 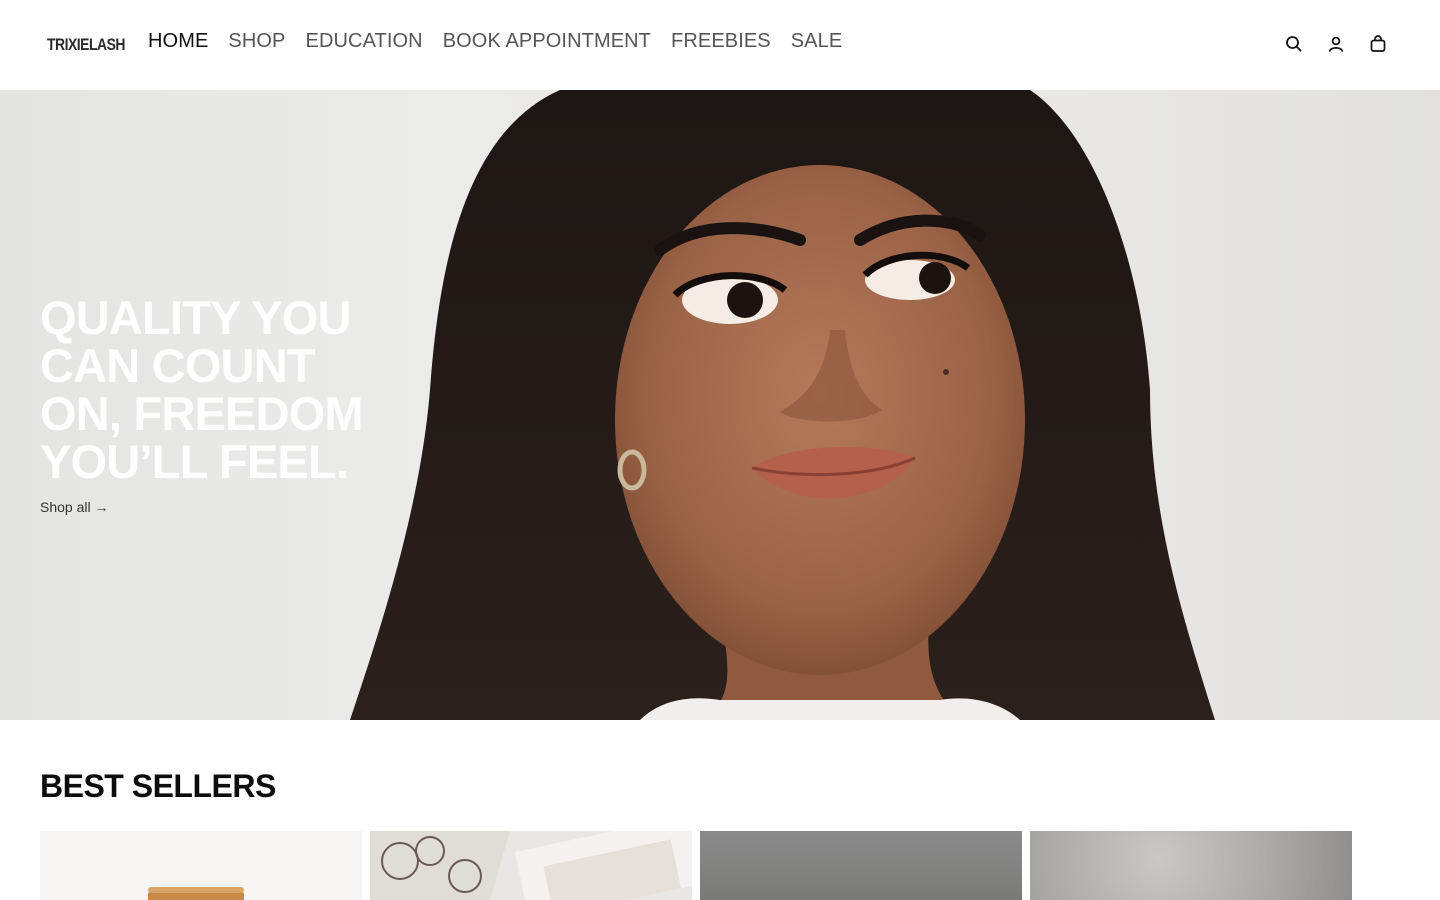 I want to click on nav-freebies: FREEBIES, so click(x=721, y=41).